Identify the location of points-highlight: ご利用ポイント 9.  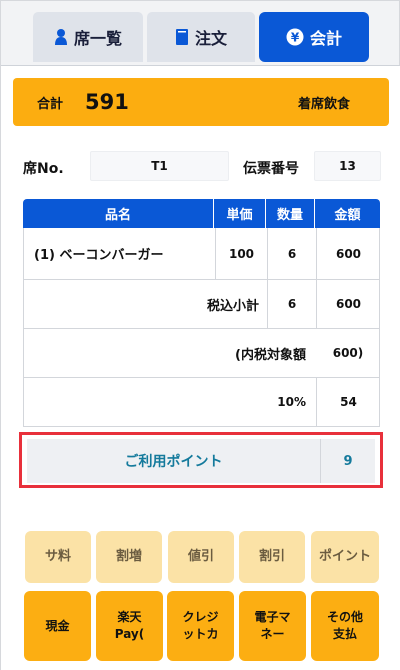
(201, 460).